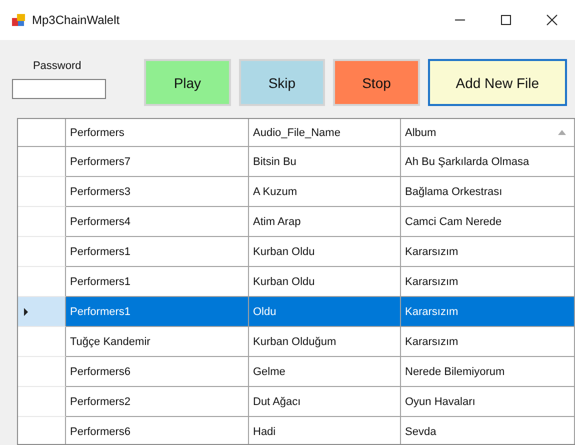 Image resolution: width=575 pixels, height=445 pixels. Describe the element at coordinates (157, 162) in the screenshot. I see `table-cell: Performers7` at that location.